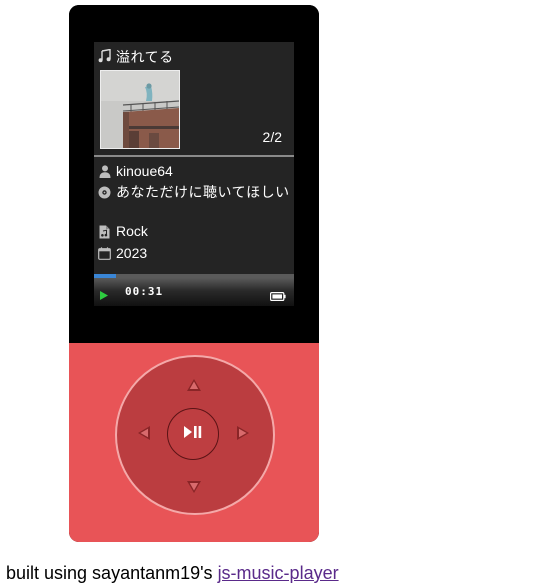 The image size is (543, 587). Describe the element at coordinates (104, 231) in the screenshot. I see `audio-file-icon` at that location.